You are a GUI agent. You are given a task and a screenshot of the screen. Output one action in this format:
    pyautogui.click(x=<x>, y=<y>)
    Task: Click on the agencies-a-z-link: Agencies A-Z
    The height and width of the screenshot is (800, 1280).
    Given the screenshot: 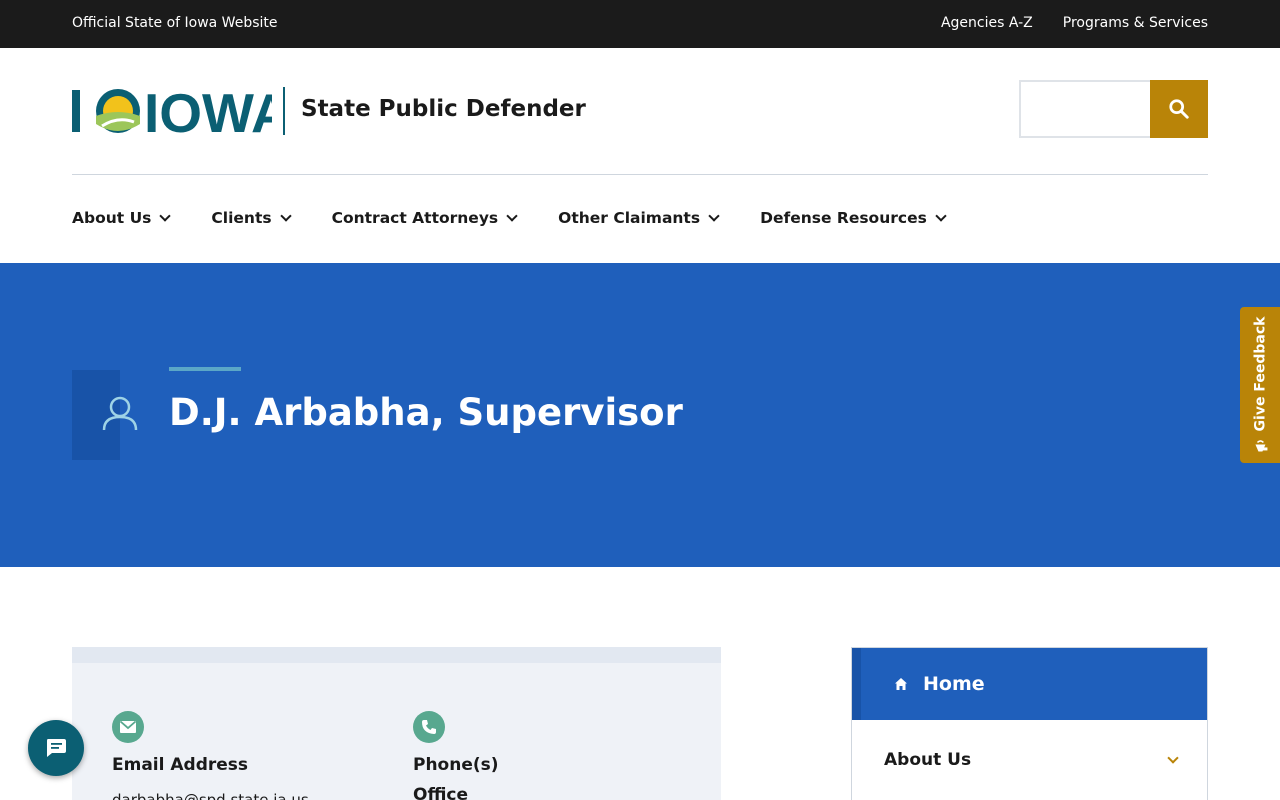 What is the action you would take?
    pyautogui.click(x=987, y=23)
    